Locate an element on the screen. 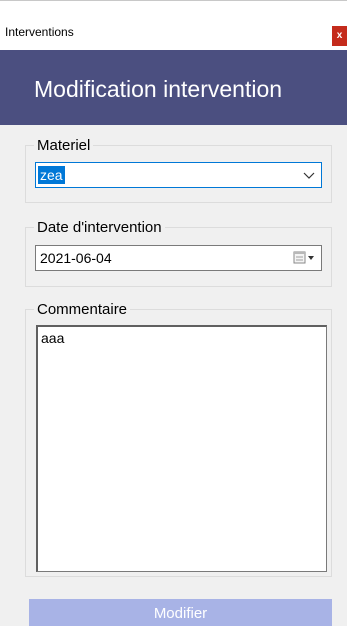 Image resolution: width=347 pixels, height=626 pixels. calendar-icon is located at coordinates (304, 258).